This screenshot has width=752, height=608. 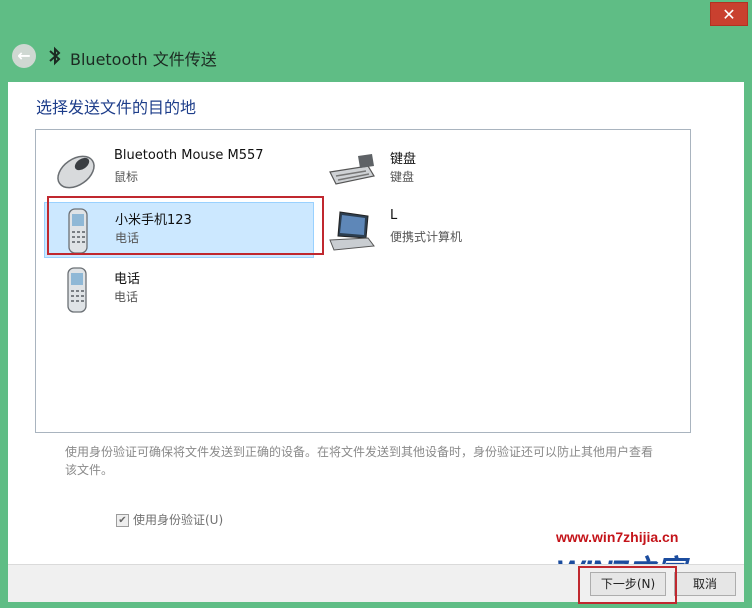 I want to click on phone-icon, so click(x=77, y=290).